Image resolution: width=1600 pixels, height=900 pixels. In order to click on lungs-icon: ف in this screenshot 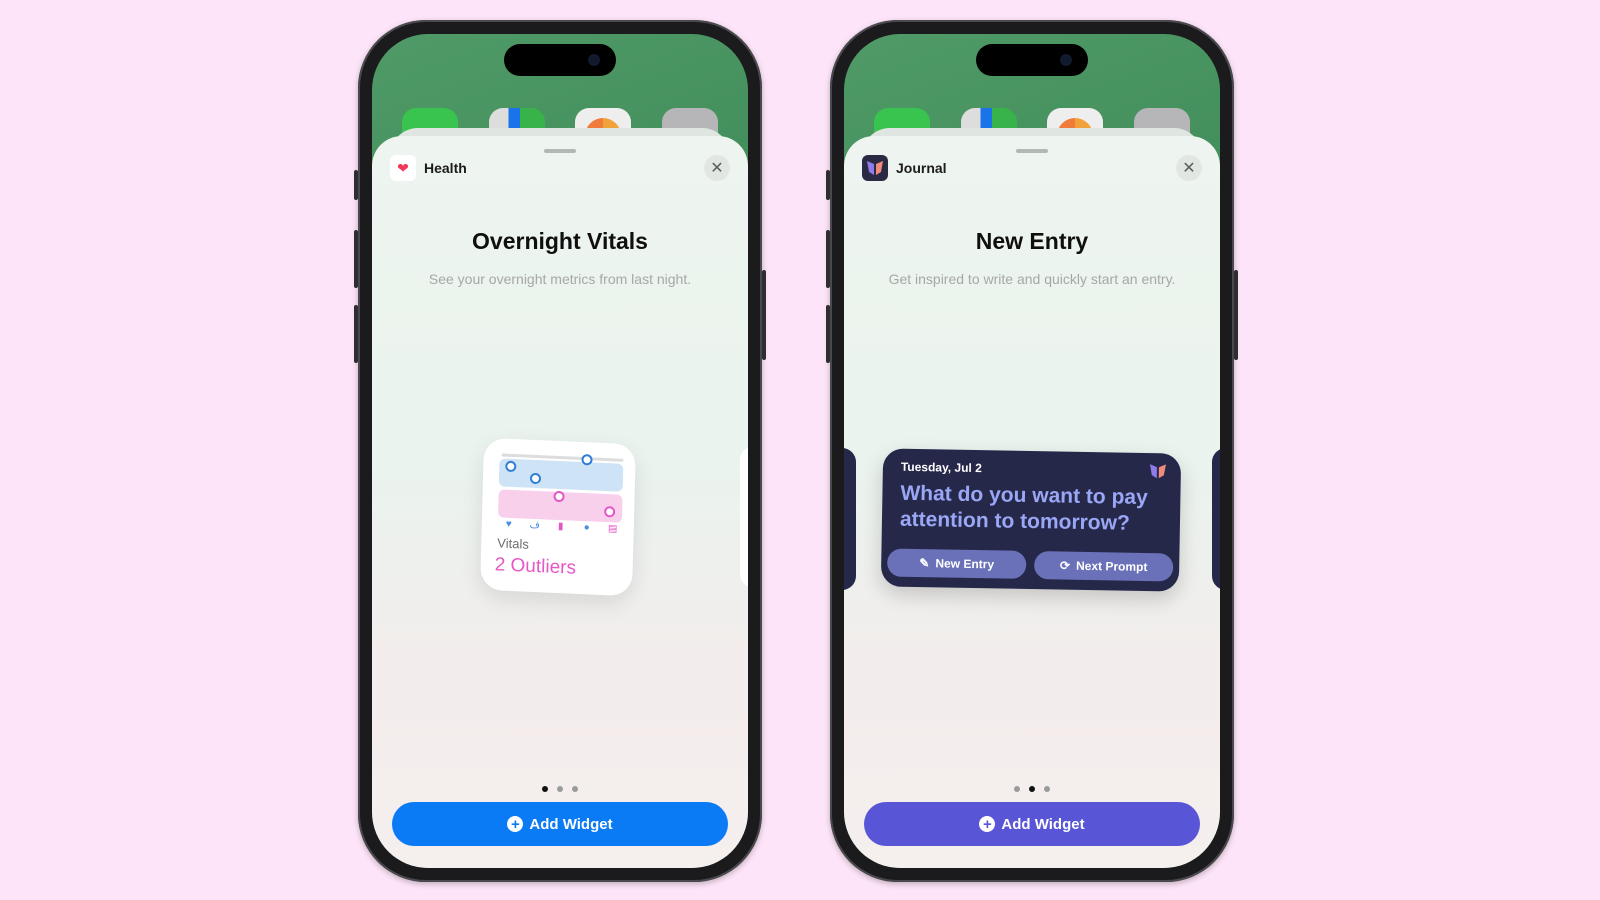, I will do `click(535, 525)`.